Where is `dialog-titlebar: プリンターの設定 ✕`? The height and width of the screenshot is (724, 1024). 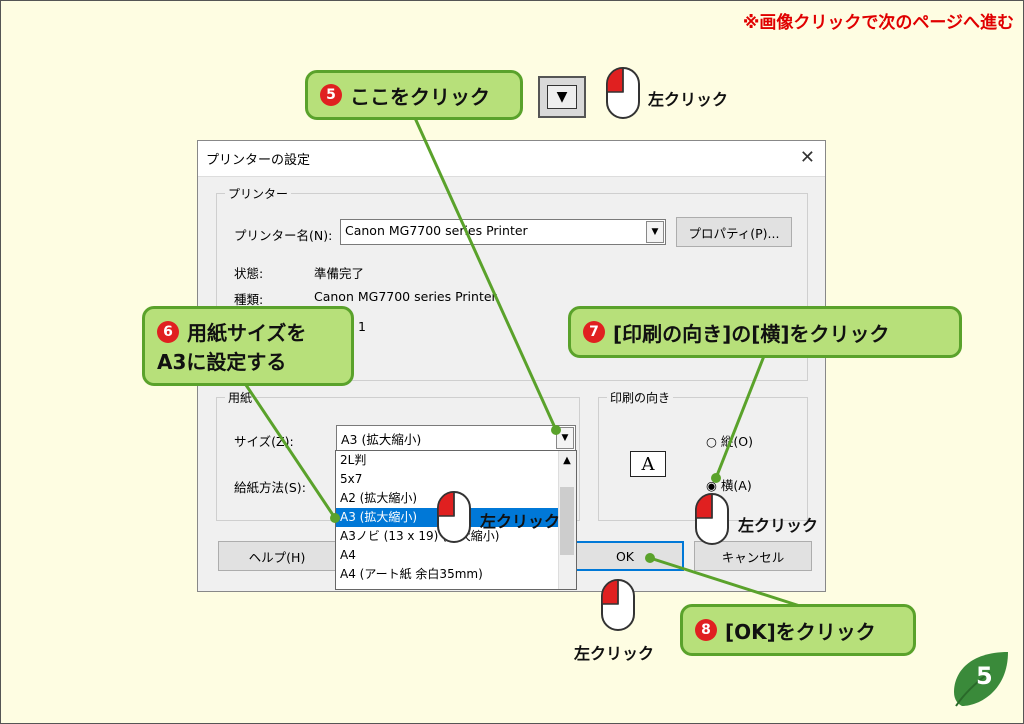
dialog-titlebar: プリンターの設定 ✕ is located at coordinates (511, 159).